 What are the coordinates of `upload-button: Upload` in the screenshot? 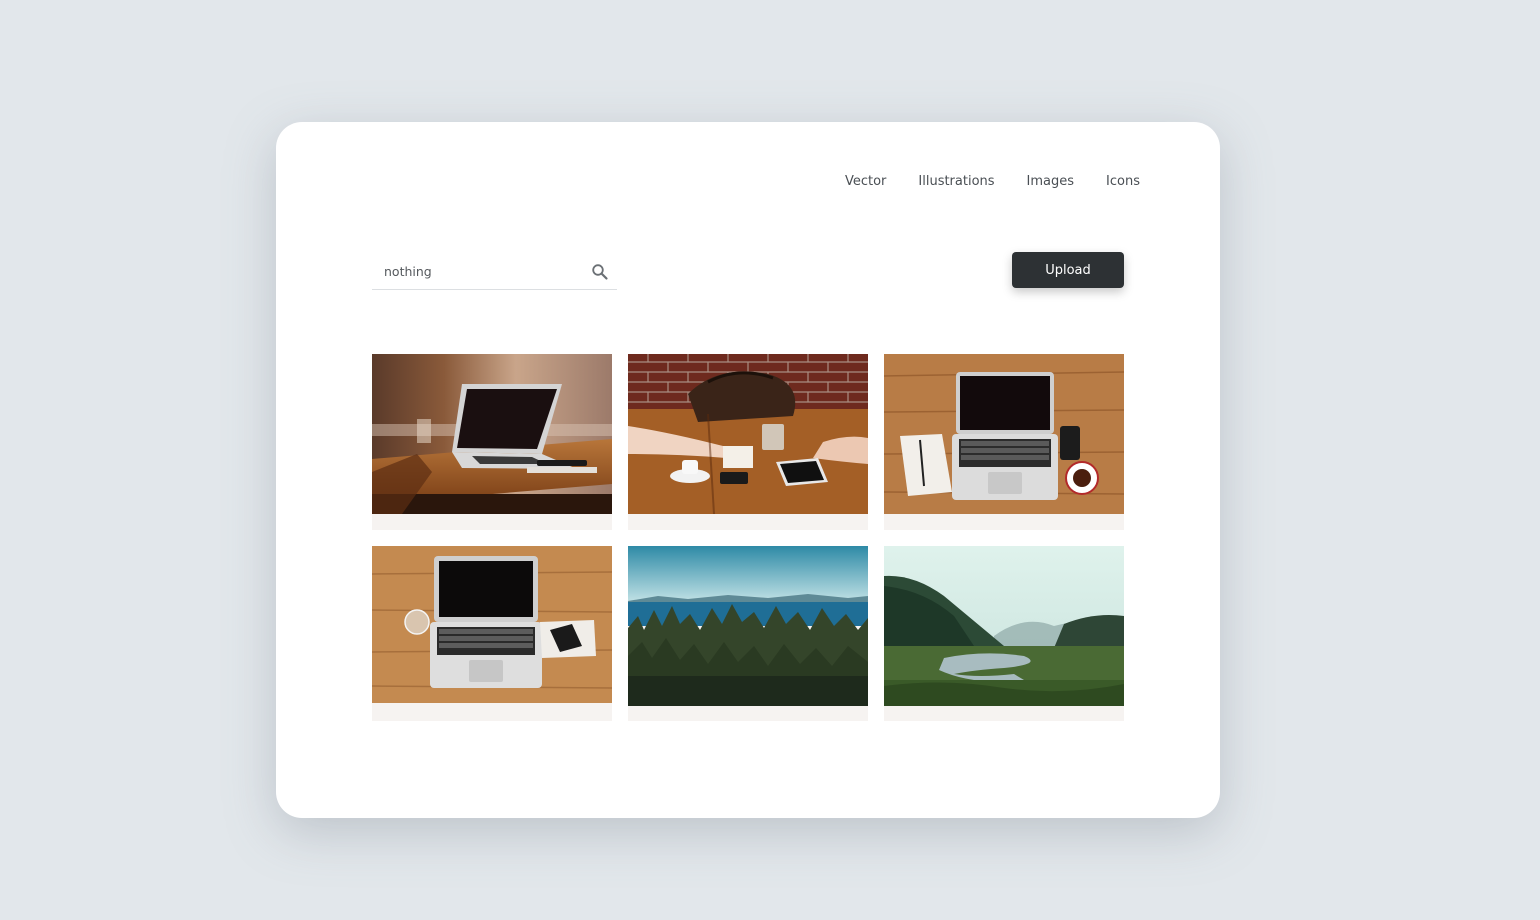 It's located at (1068, 270).